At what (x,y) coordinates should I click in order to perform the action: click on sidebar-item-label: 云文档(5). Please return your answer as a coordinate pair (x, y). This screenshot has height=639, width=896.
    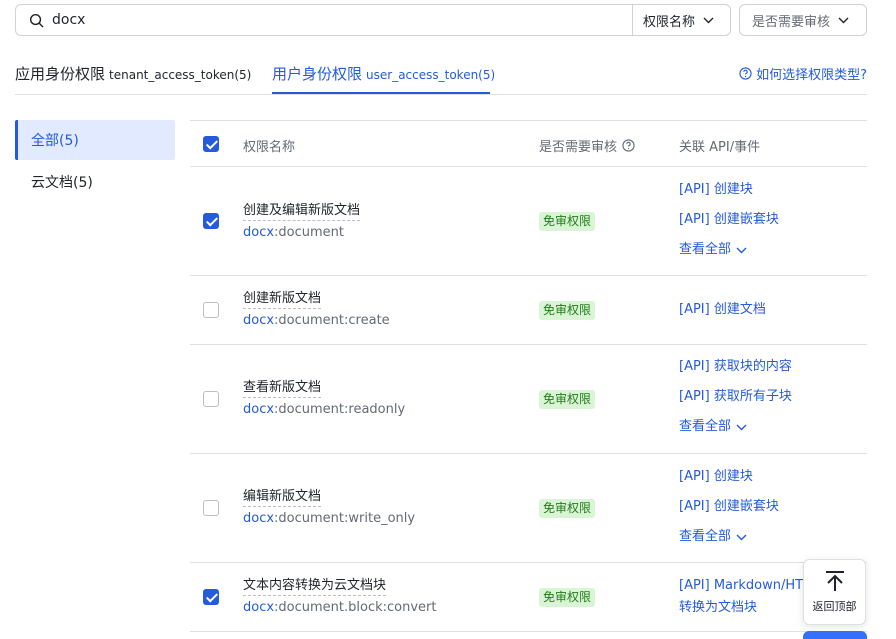
    Looking at the image, I should click on (62, 183).